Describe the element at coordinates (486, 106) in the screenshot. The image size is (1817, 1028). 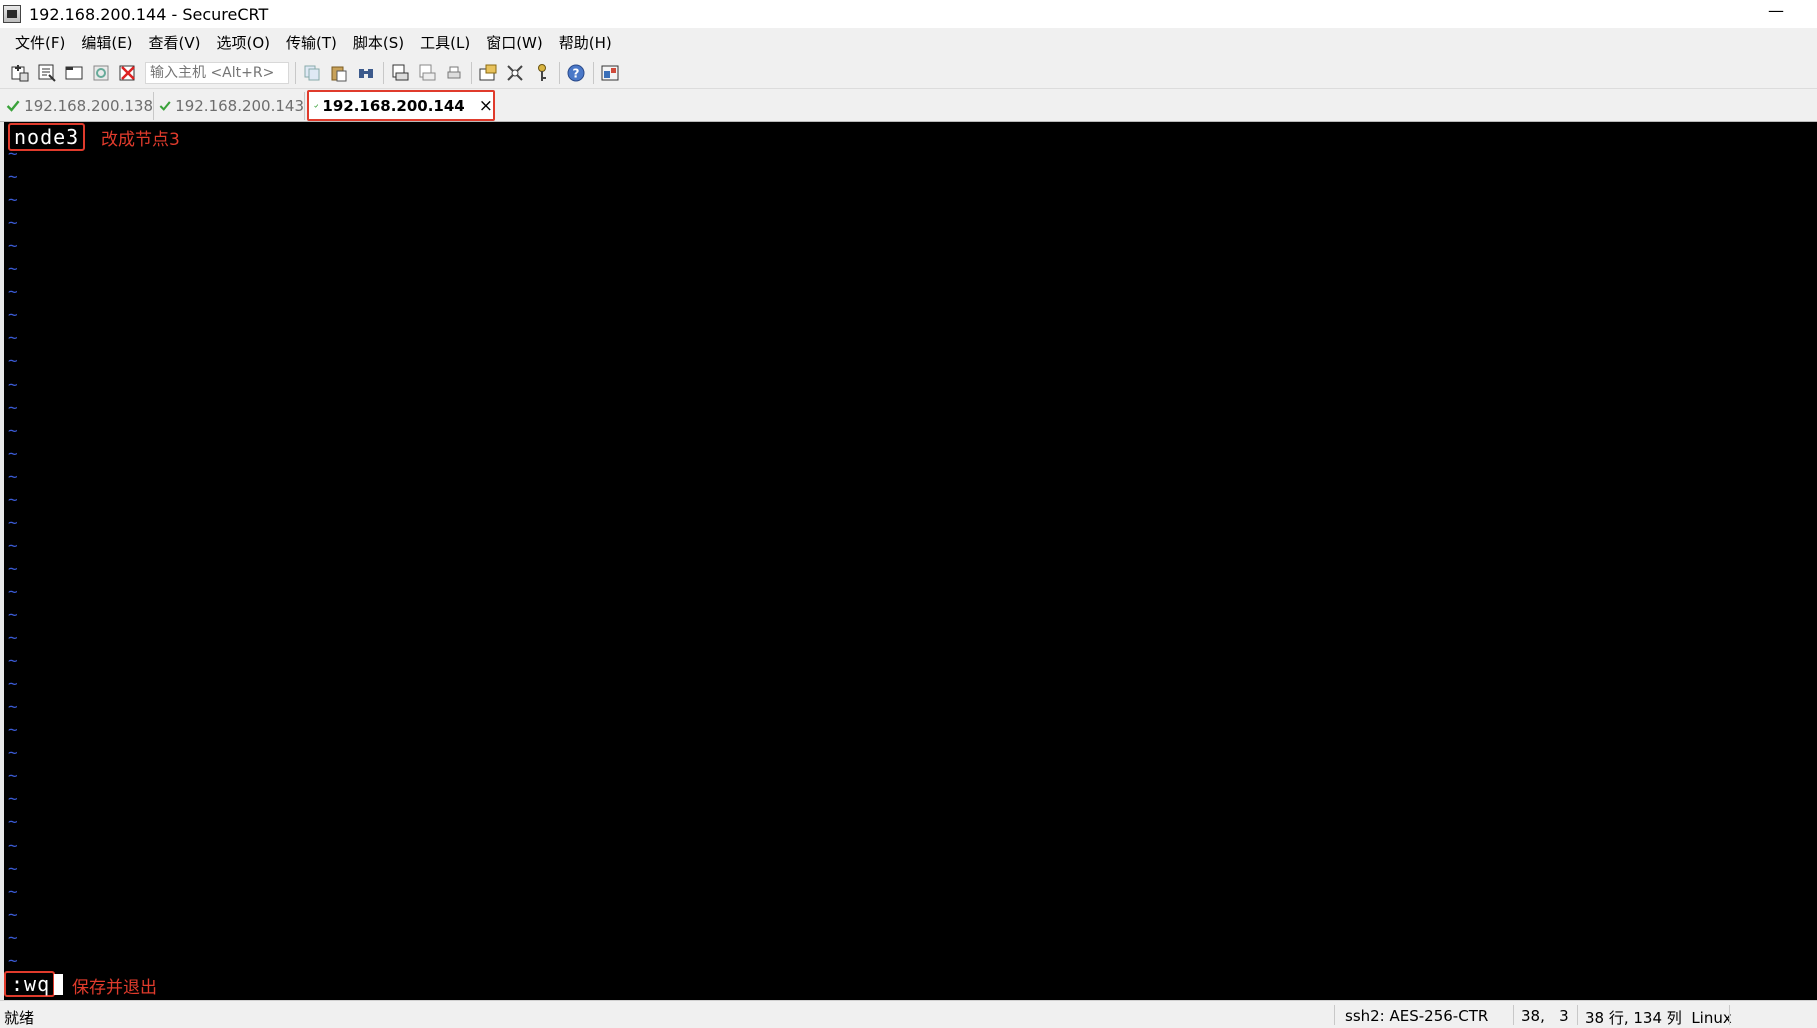
I see `close-tab-icon: ×` at that location.